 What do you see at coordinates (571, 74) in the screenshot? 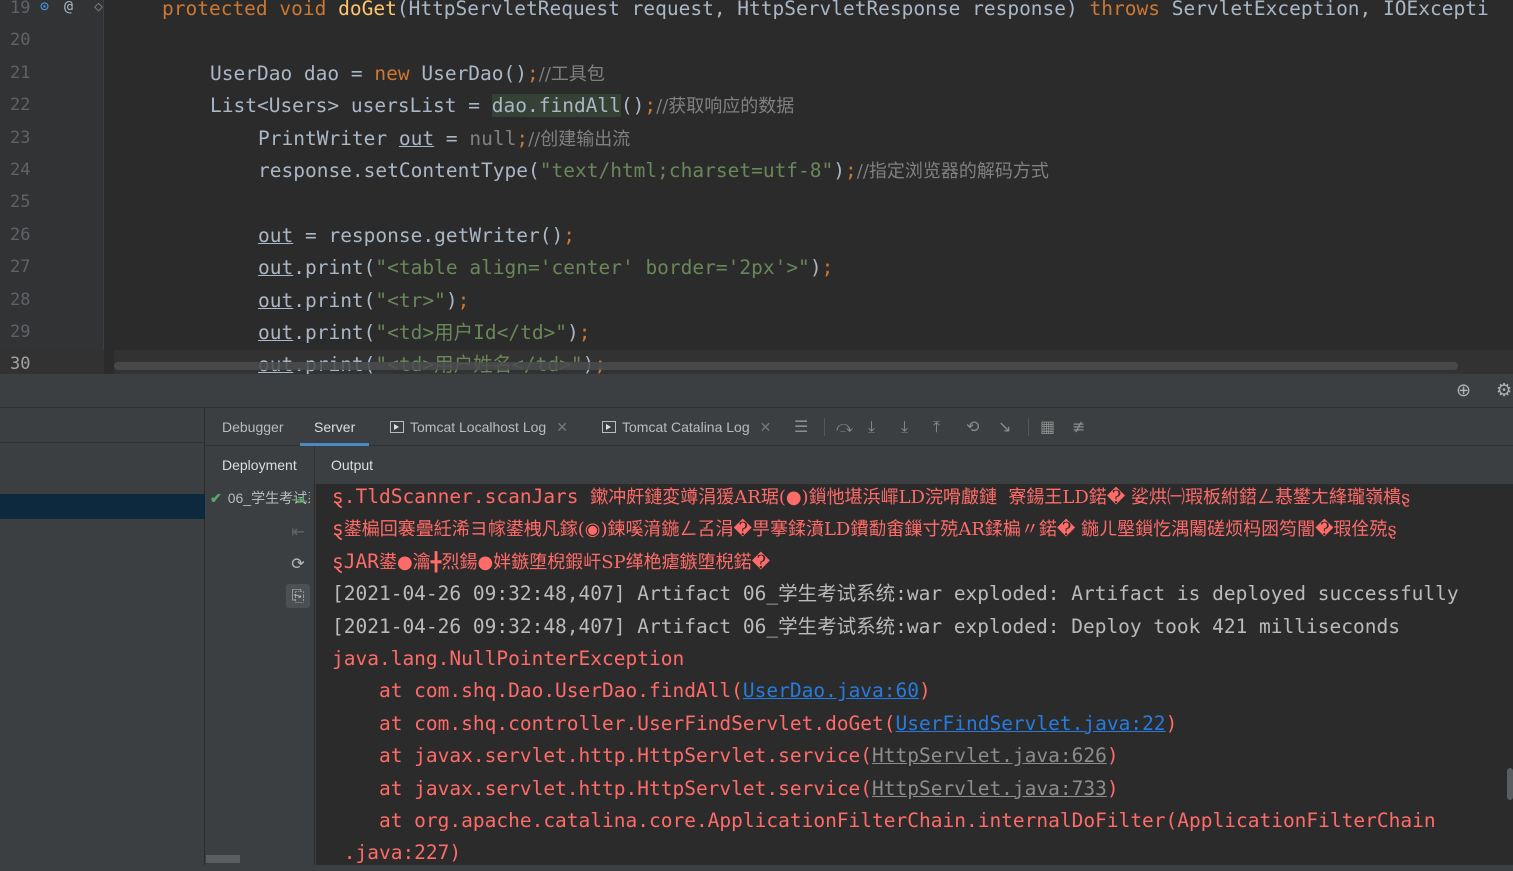
I see `code-comment: //工具包` at bounding box center [571, 74].